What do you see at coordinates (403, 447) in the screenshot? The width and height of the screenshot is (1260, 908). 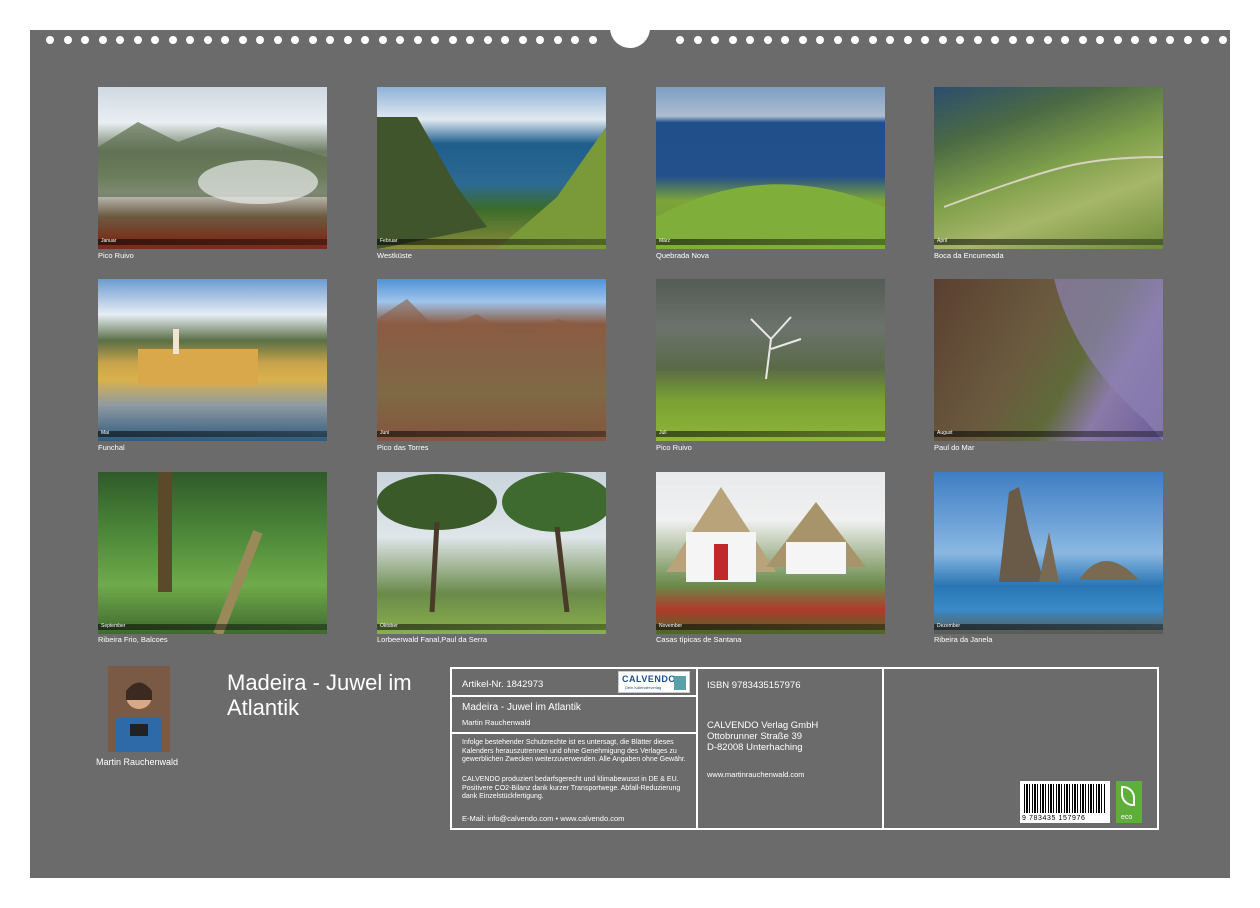 I see `photo-caption: Pico das Torres` at bounding box center [403, 447].